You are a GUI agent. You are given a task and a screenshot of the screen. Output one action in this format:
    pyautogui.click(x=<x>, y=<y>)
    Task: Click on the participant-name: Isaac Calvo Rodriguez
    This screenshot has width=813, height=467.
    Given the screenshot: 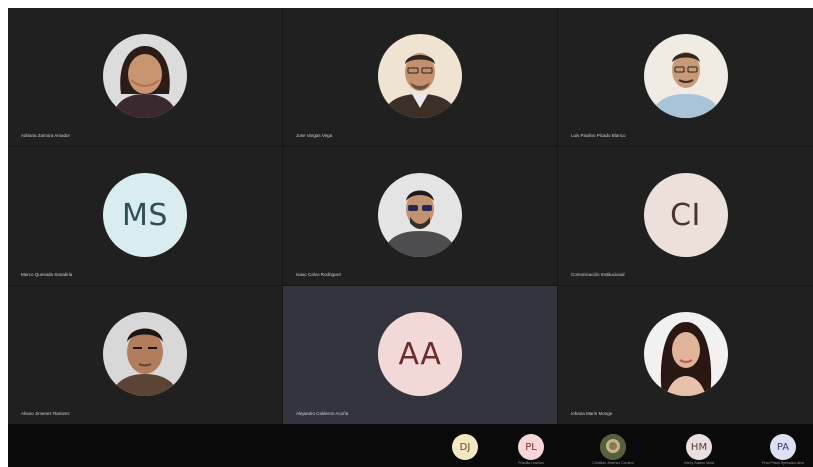 What is the action you would take?
    pyautogui.click(x=319, y=274)
    